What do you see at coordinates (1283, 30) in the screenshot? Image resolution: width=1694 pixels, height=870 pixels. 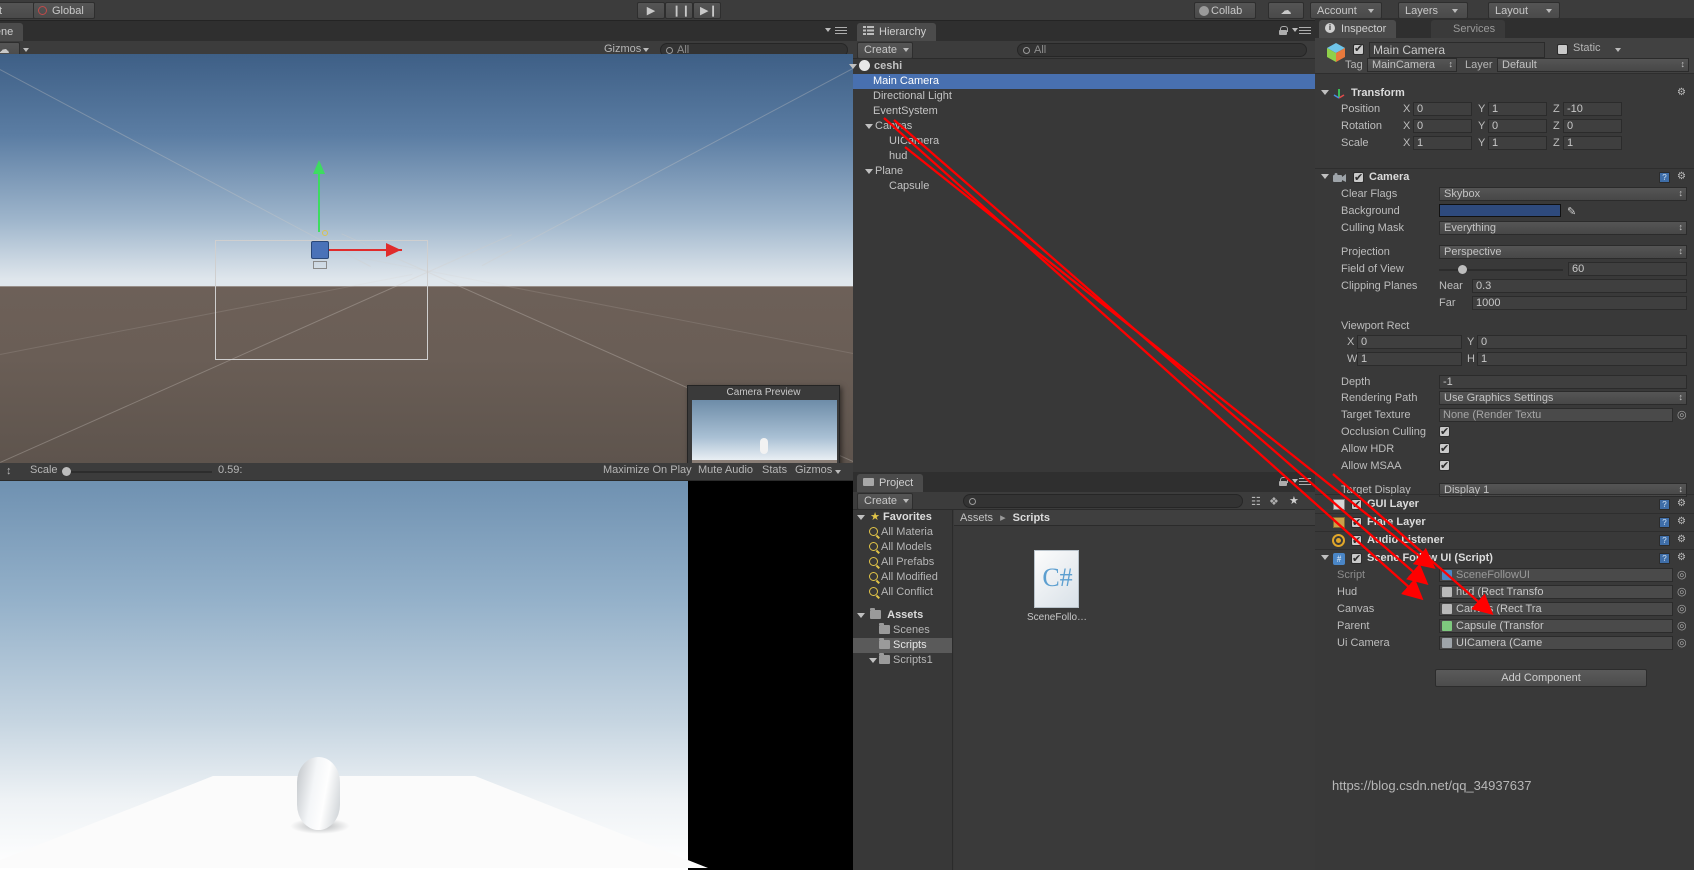 I see `hierarchy-lock-icon` at bounding box center [1283, 30].